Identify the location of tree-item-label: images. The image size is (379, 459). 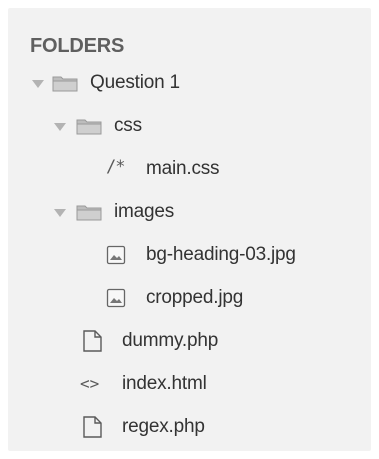
(144, 211).